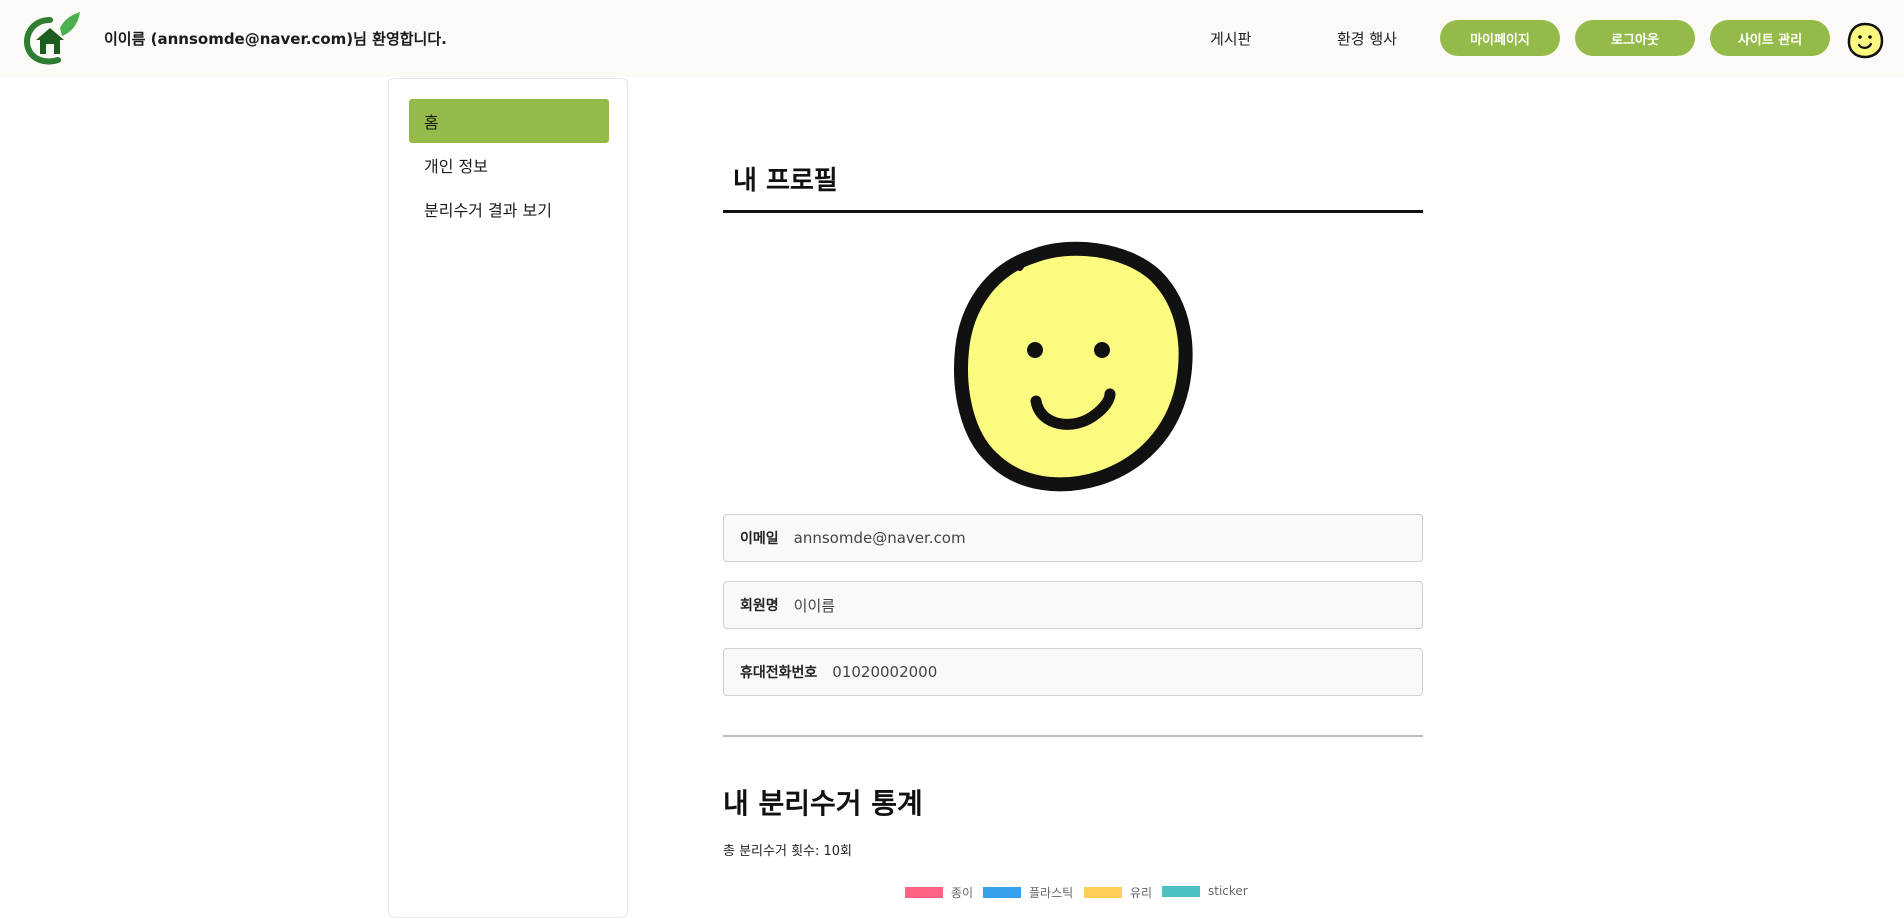 The height and width of the screenshot is (918, 1904). Describe the element at coordinates (1073, 736) in the screenshot. I see `section-divider` at that location.